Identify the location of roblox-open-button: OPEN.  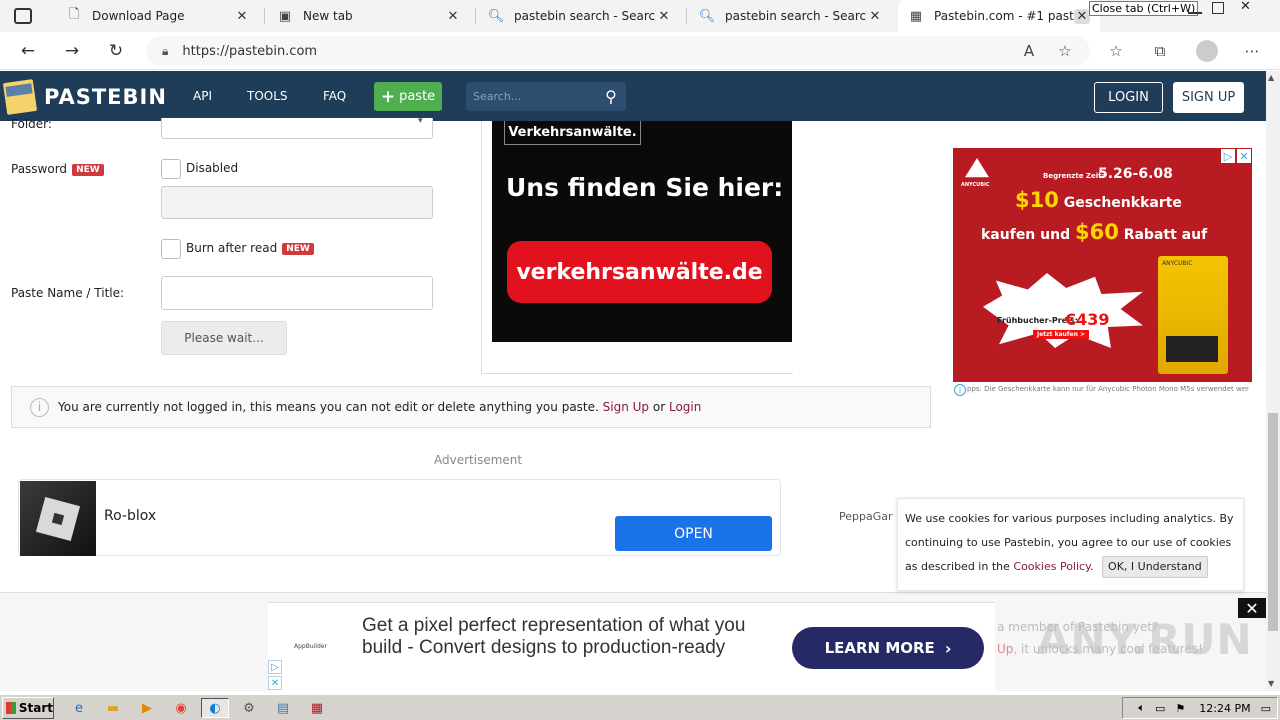
(693, 533).